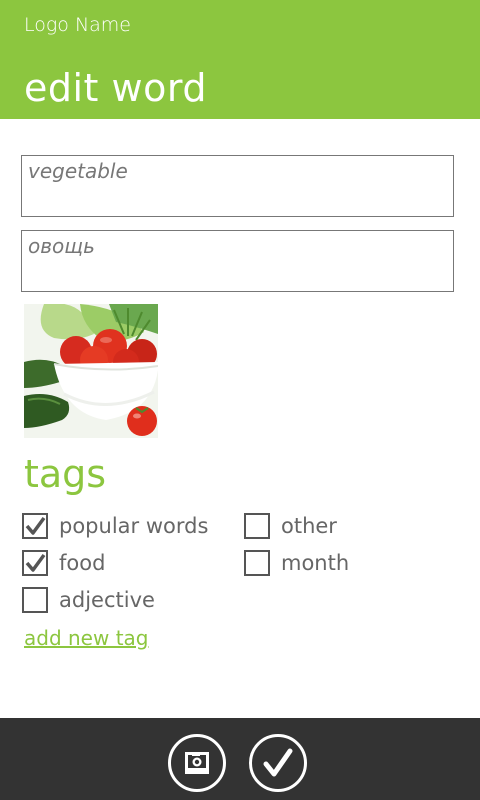  What do you see at coordinates (237, 261) in the screenshot?
I see `translation-input: овощь` at bounding box center [237, 261].